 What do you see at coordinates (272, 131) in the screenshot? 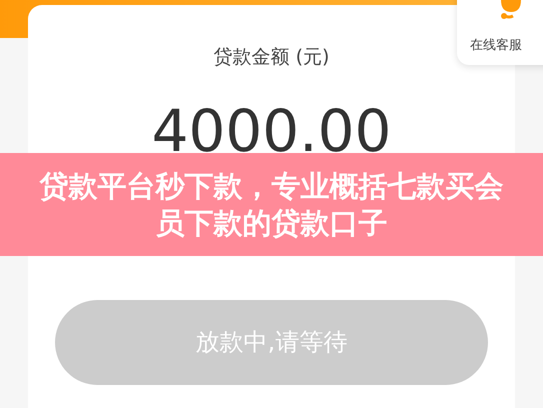
I see `loan-amount: 4000.00` at bounding box center [272, 131].